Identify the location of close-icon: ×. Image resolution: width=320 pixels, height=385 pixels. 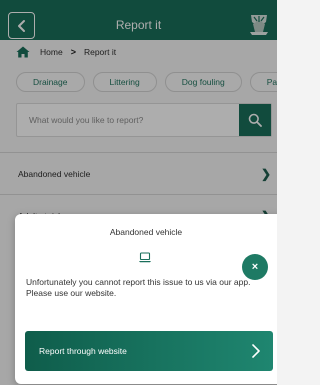
(255, 267).